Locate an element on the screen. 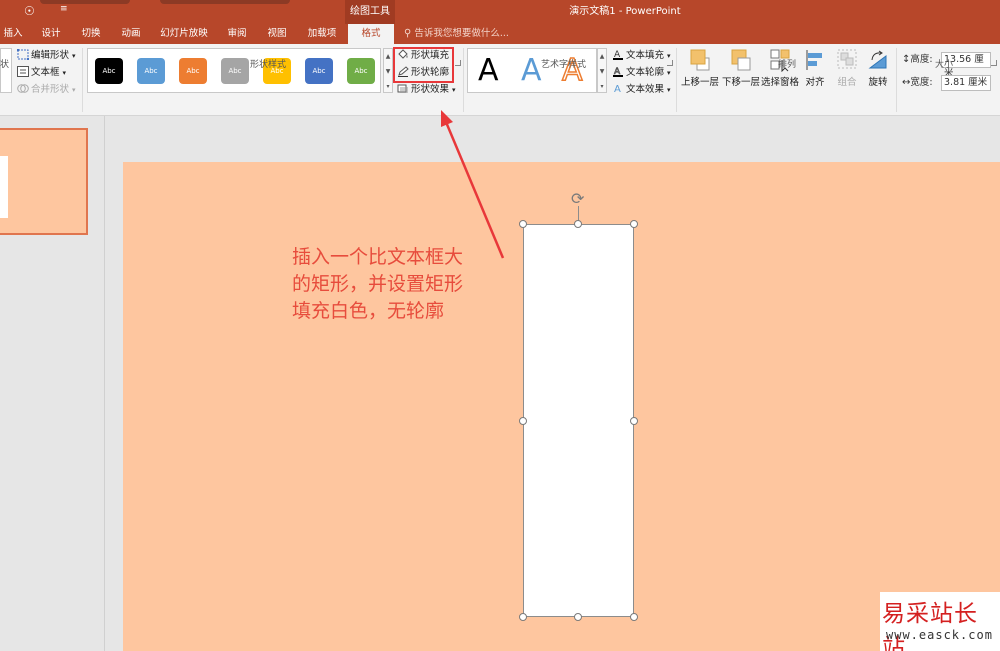  resize-handle-bottom-left is located at coordinates (523, 617).